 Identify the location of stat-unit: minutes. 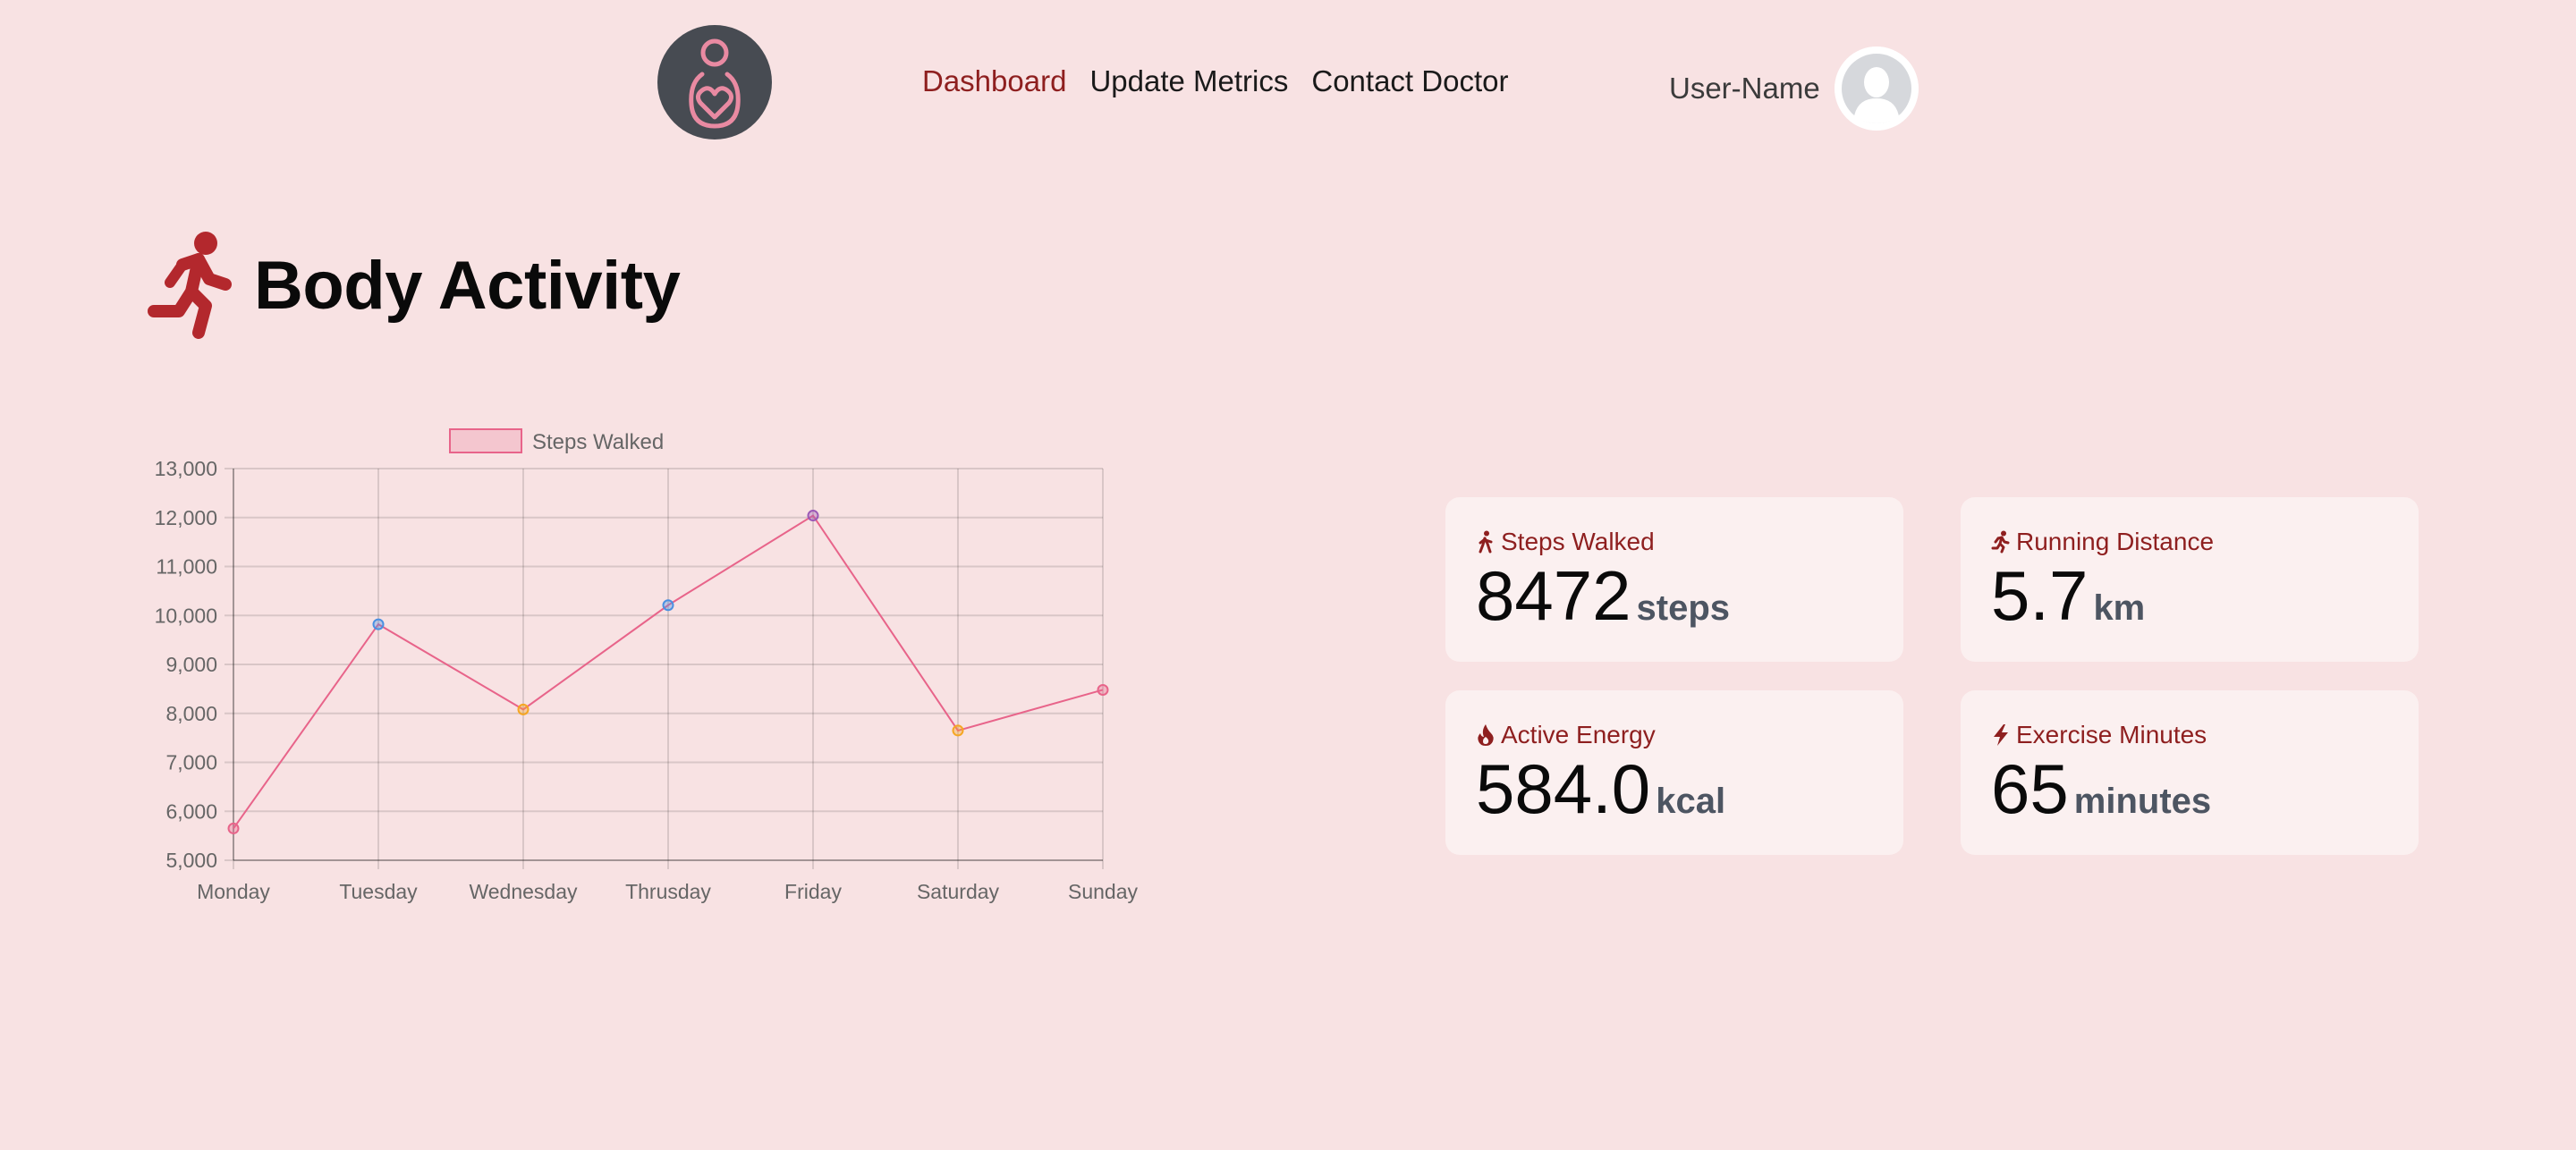
(2142, 801).